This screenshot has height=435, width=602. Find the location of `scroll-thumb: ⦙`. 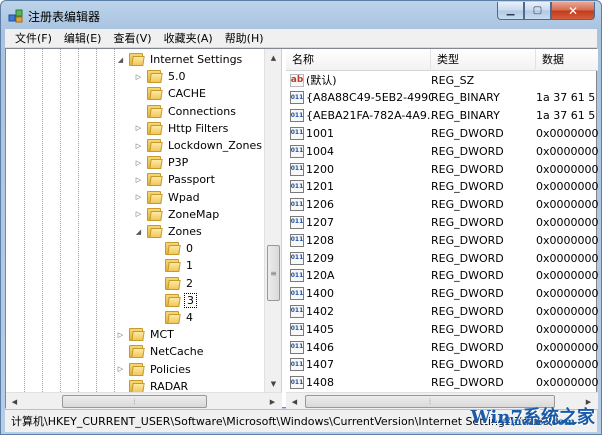

scroll-thumb: ⦙ is located at coordinates (134, 401).